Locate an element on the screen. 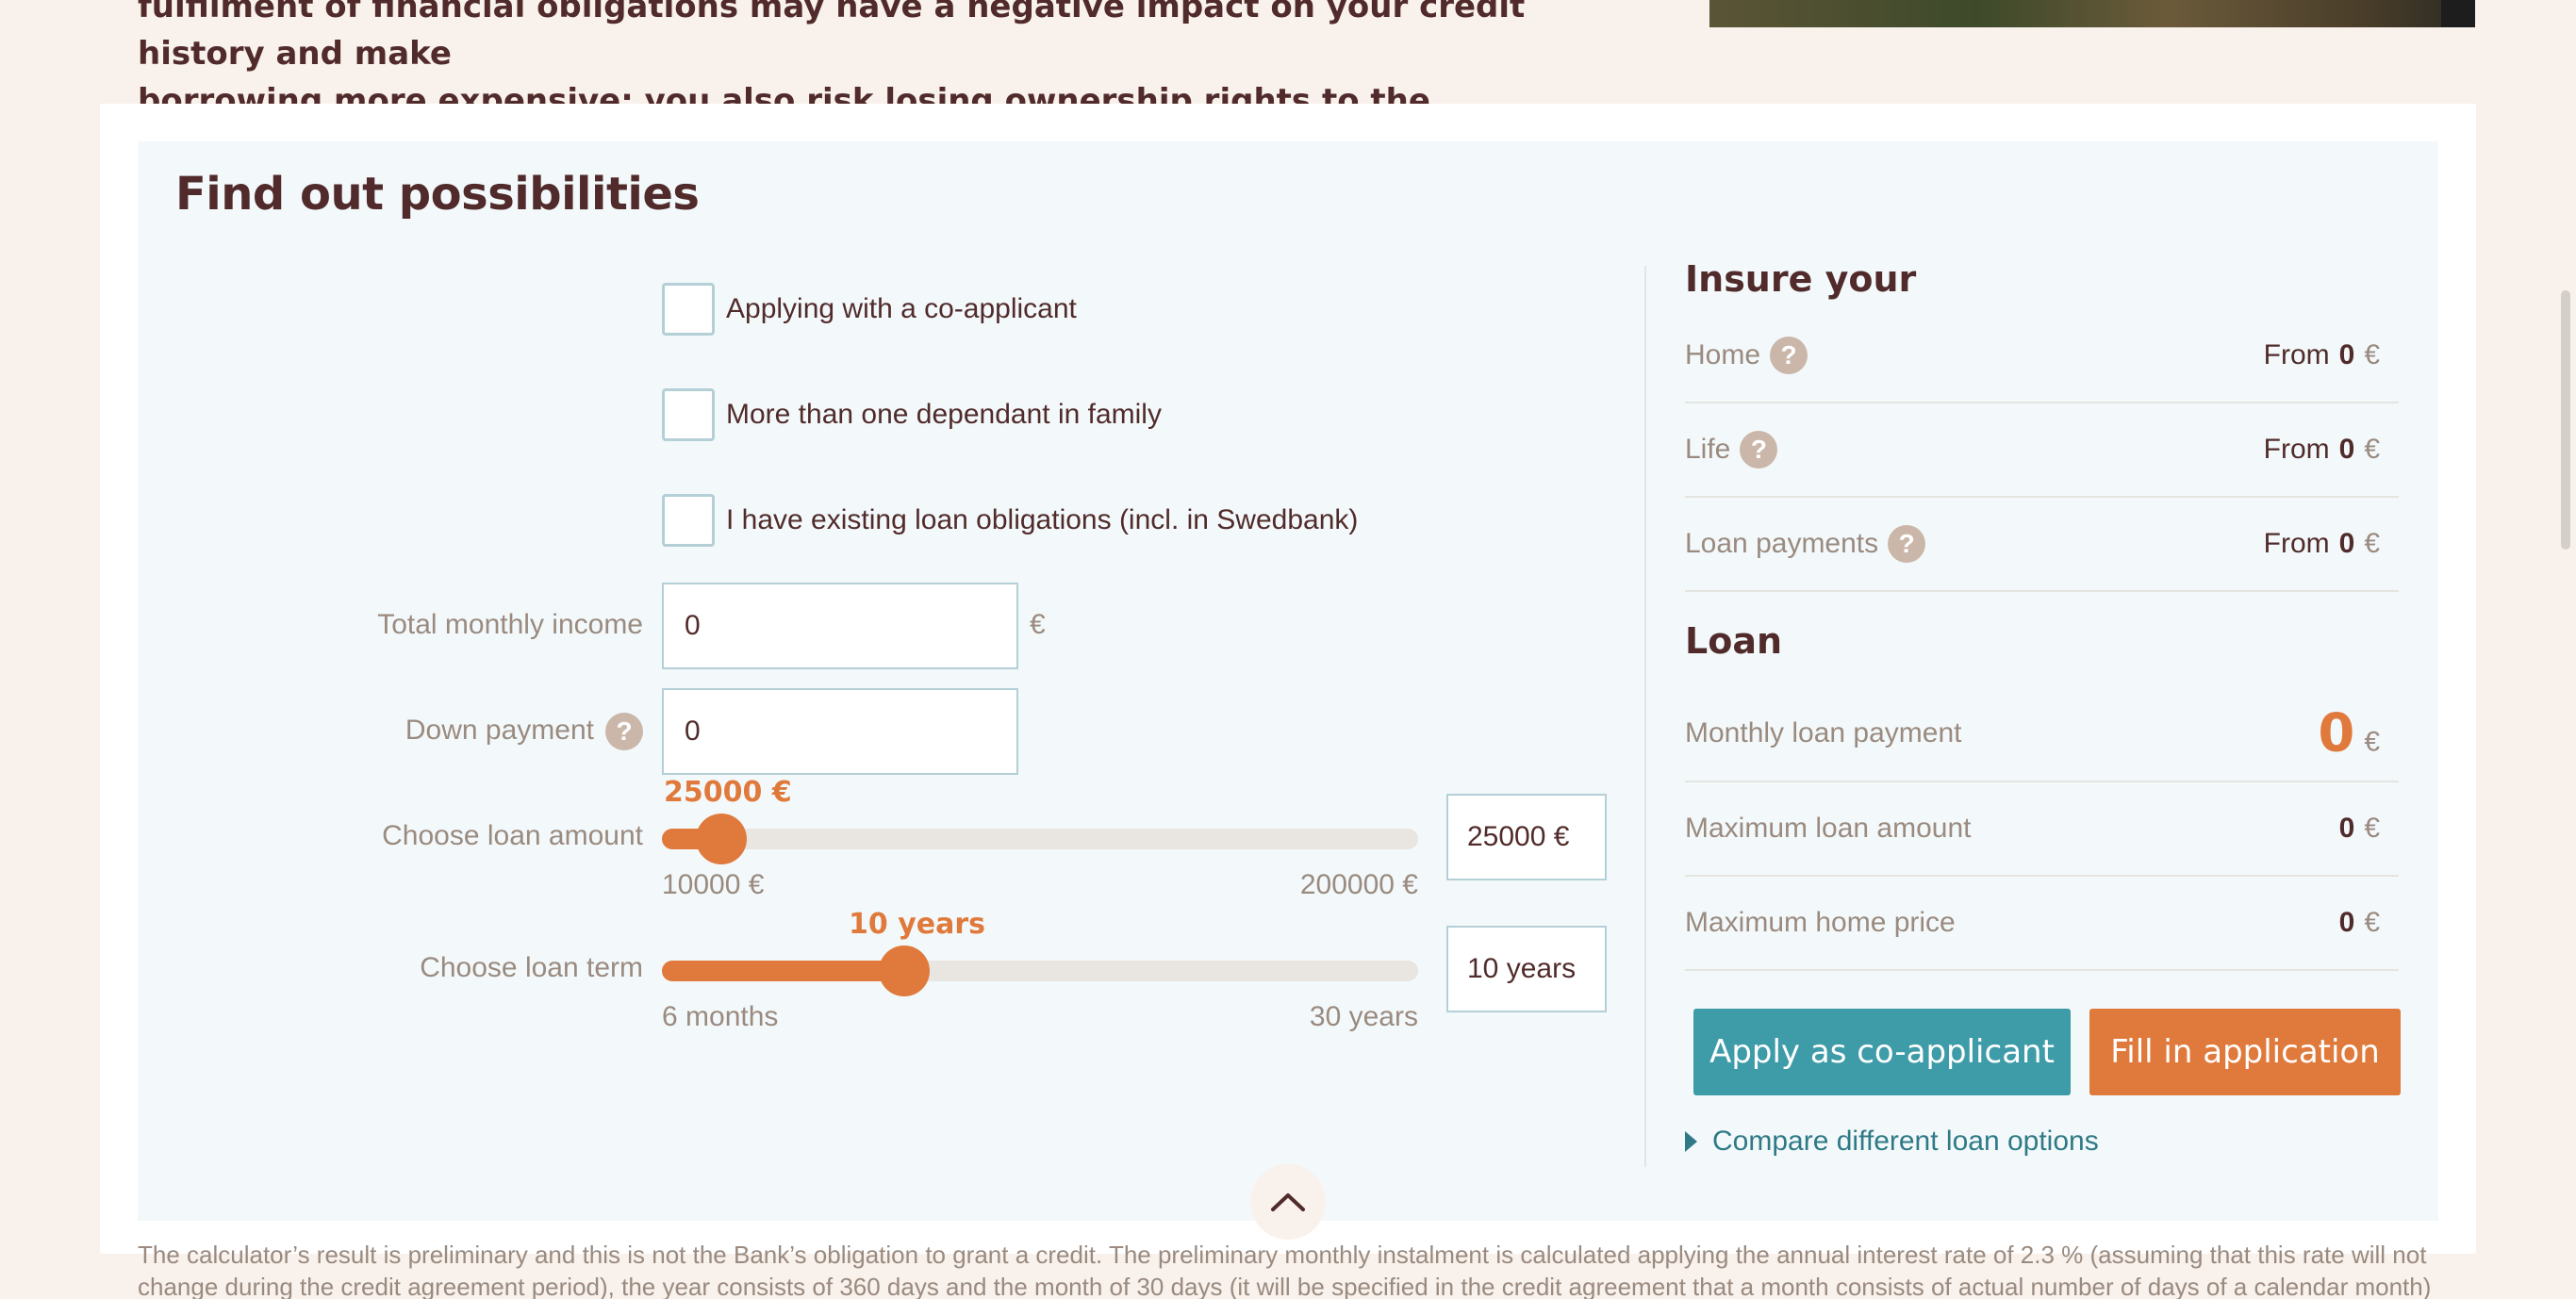 The height and width of the screenshot is (1299, 2576). chevron-up-icon is located at coordinates (1288, 1202).